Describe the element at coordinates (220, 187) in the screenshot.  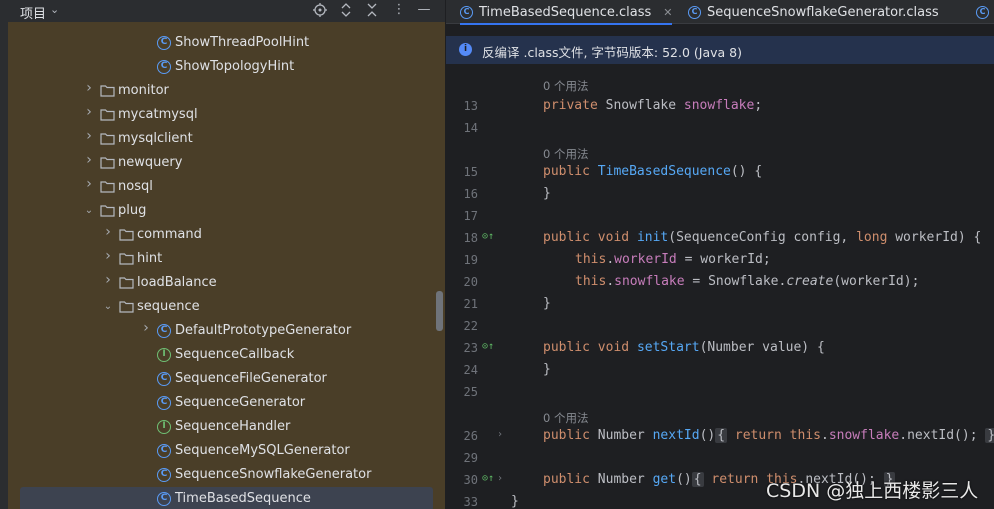
I see `tree-item: › nosql` at that location.